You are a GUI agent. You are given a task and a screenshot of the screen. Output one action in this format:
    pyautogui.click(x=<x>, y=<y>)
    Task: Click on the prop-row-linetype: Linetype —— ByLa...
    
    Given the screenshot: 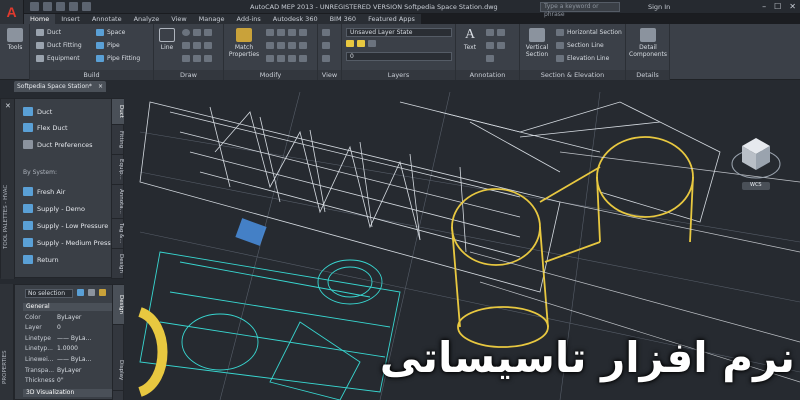 What is the action you would take?
    pyautogui.click(x=70, y=338)
    